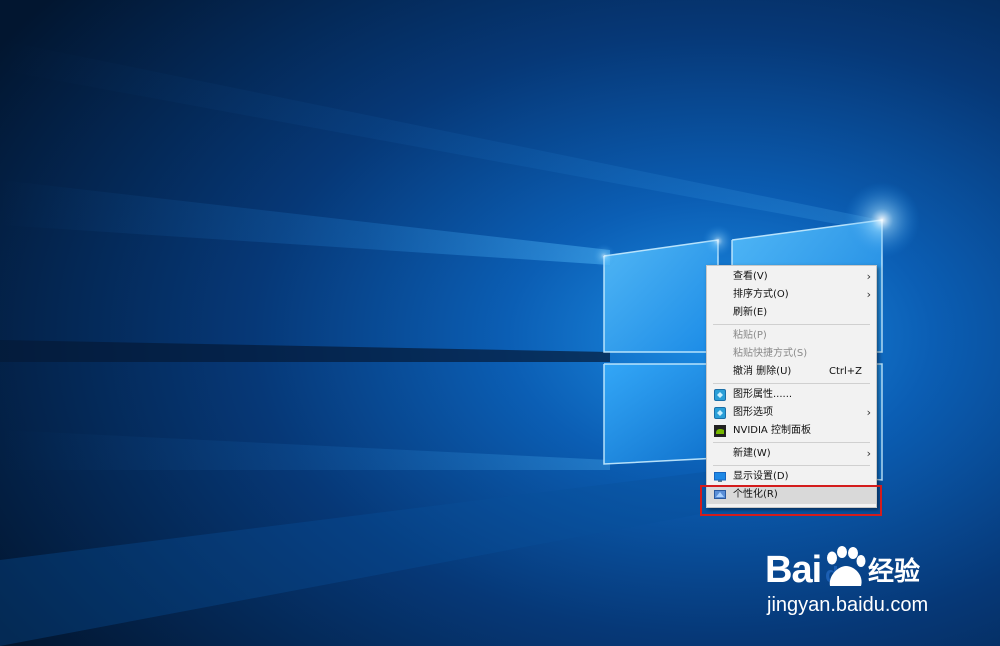 The width and height of the screenshot is (1000, 646). What do you see at coordinates (791, 336) in the screenshot?
I see `menu-item-item-4: 粘贴(P)` at bounding box center [791, 336].